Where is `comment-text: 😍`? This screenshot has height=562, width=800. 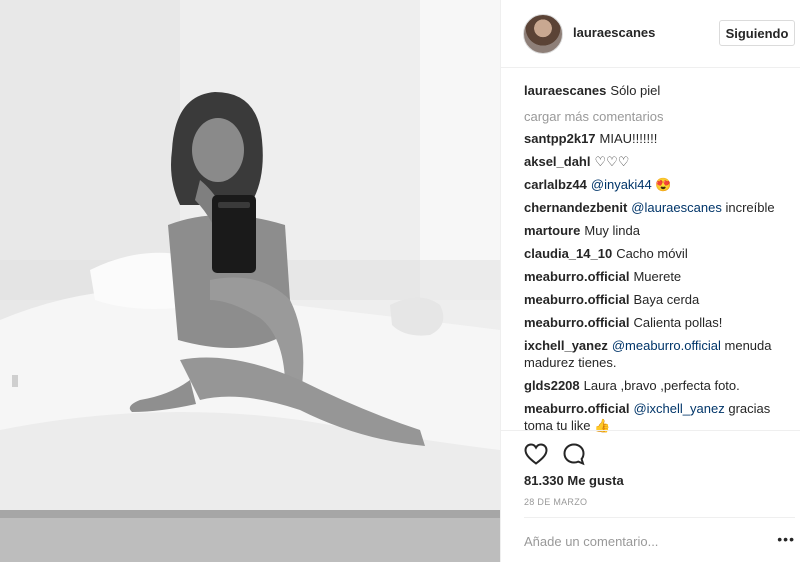 comment-text: 😍 is located at coordinates (663, 184).